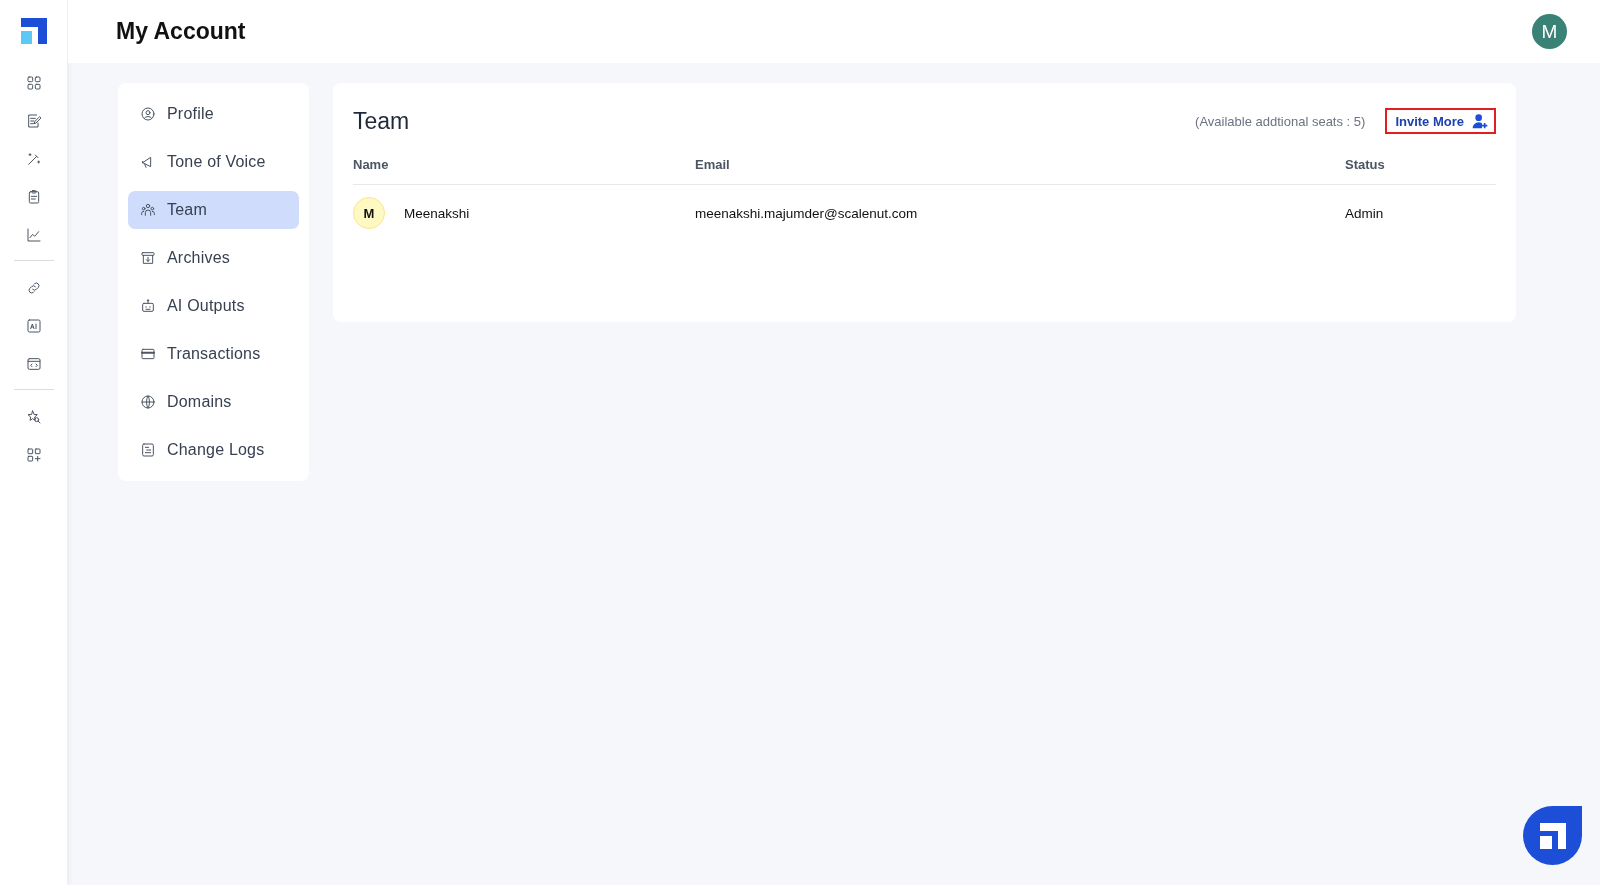 This screenshot has width=1600, height=885. What do you see at coordinates (213, 114) in the screenshot?
I see `menu-item: Profile` at bounding box center [213, 114].